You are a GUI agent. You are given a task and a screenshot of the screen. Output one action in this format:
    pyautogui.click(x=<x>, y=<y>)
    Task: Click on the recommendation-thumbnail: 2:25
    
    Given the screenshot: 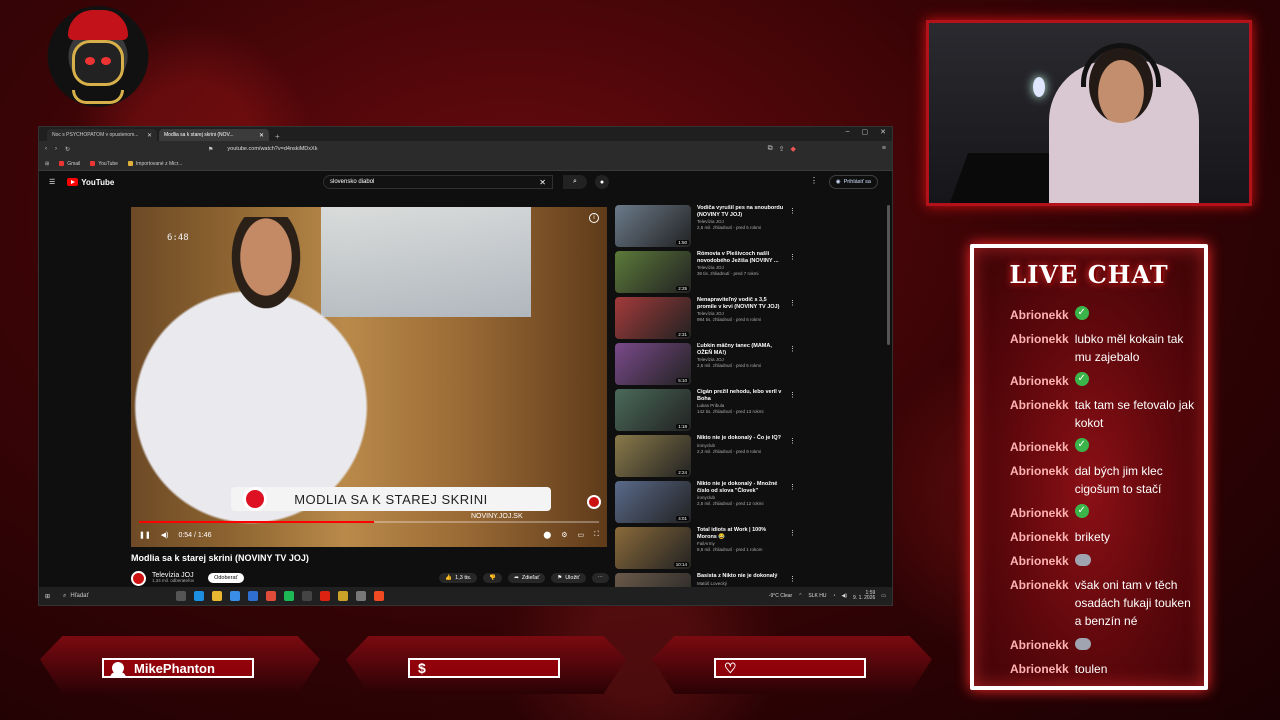 What is the action you would take?
    pyautogui.click(x=653, y=272)
    